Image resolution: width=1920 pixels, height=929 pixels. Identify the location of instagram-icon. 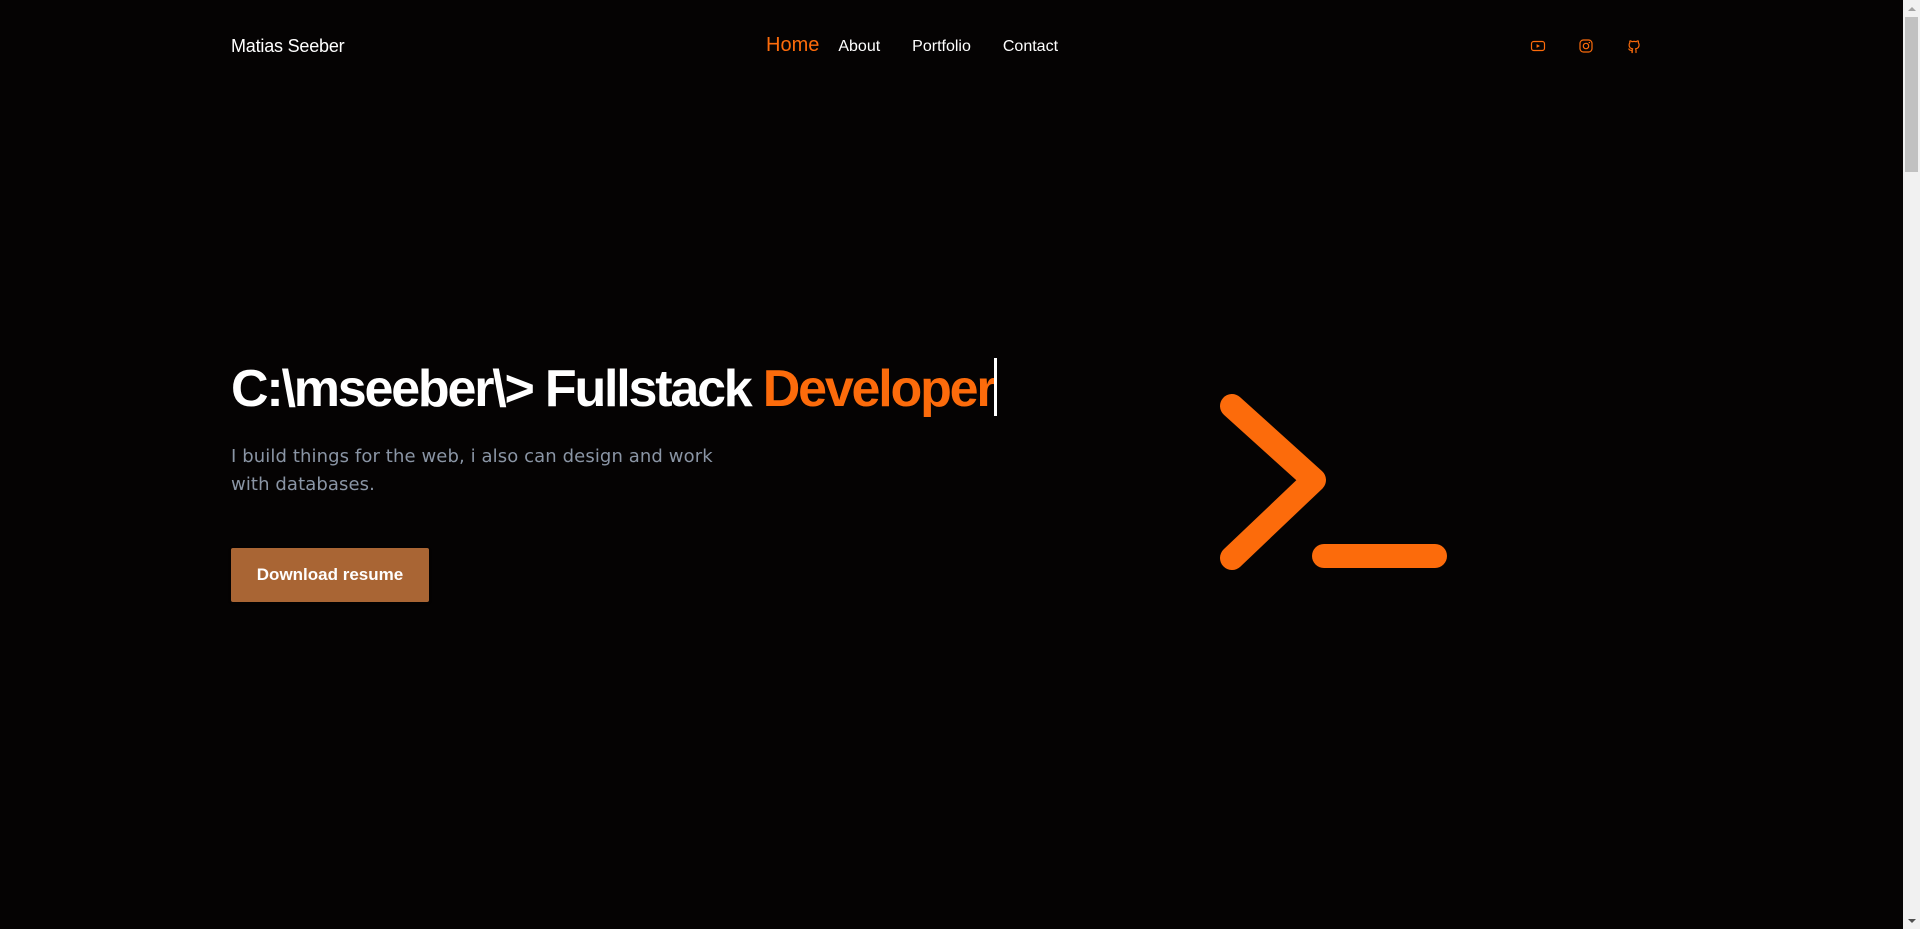
(1586, 46).